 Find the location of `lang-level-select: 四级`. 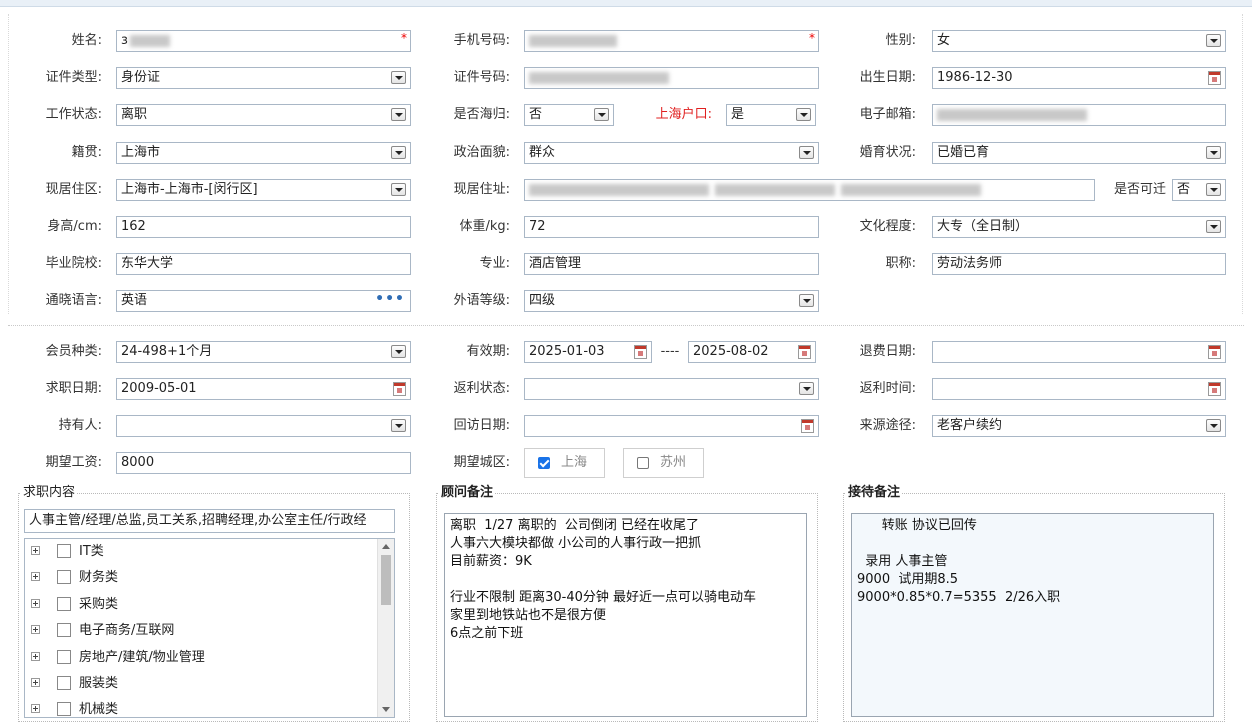

lang-level-select: 四级 is located at coordinates (671, 301).